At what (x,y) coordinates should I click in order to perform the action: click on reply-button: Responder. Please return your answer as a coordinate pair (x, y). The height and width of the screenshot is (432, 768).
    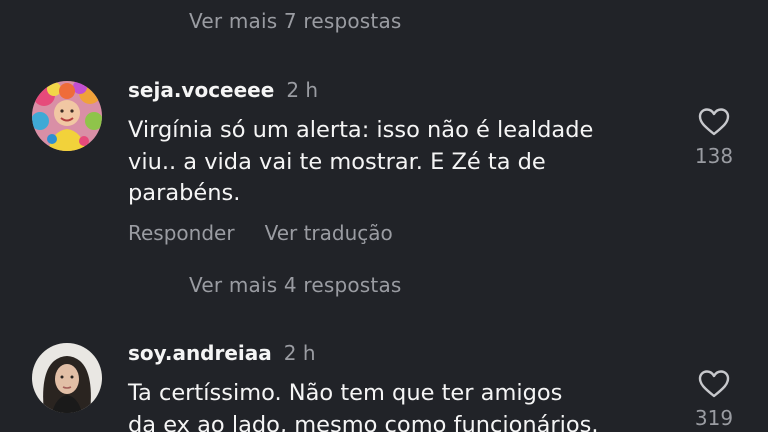
    Looking at the image, I should click on (181, 233).